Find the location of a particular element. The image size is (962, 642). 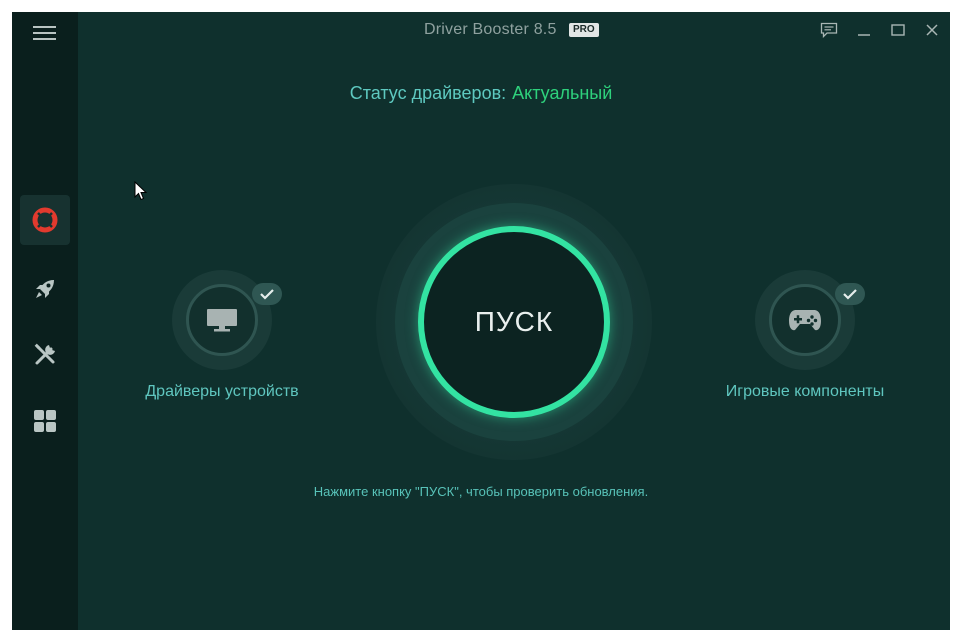

close-icon is located at coordinates (932, 30).